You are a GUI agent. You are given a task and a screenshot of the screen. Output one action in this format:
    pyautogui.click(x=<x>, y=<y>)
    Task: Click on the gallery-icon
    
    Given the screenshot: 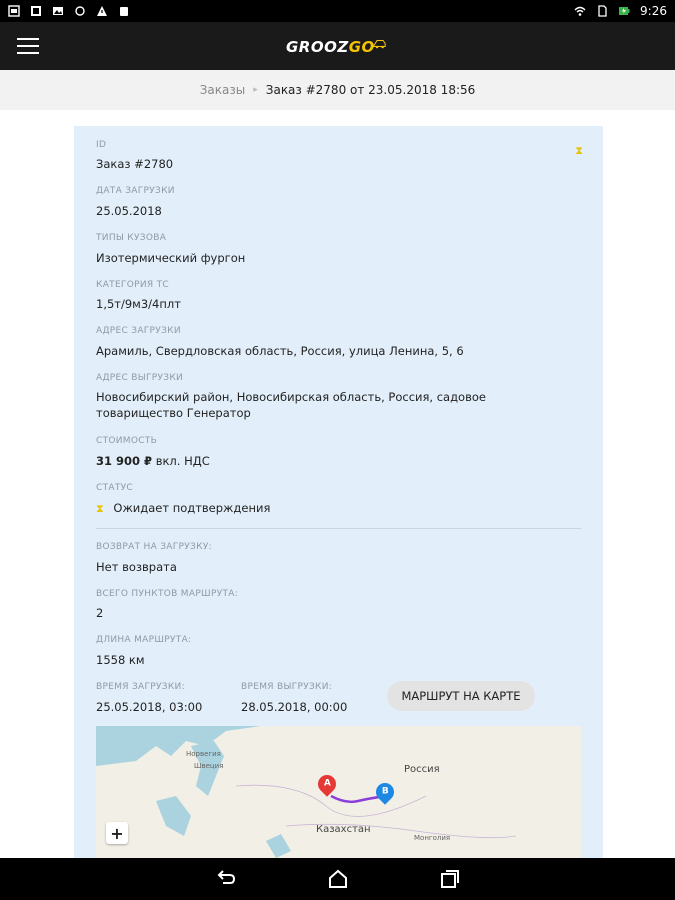 What is the action you would take?
    pyautogui.click(x=36, y=11)
    